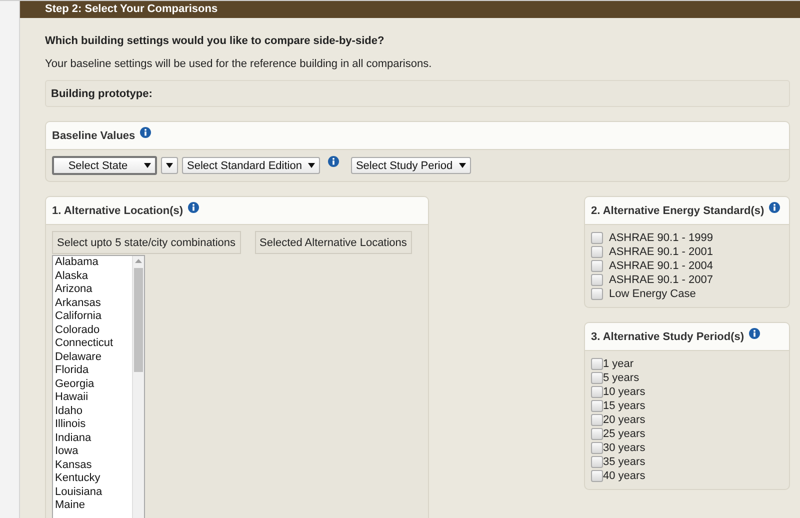 The image size is (800, 518). I want to click on list-option: Florida, so click(93, 371).